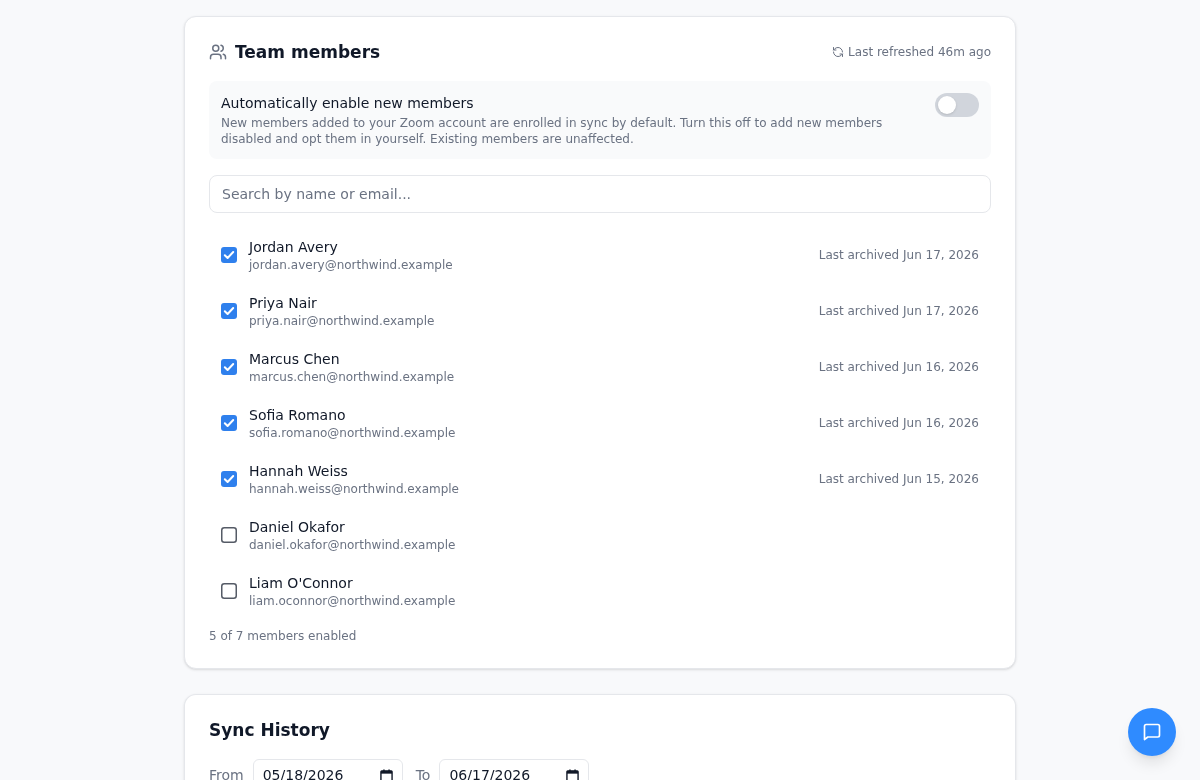 The height and width of the screenshot is (780, 1200). I want to click on chat-bubble-icon, so click(1152, 732).